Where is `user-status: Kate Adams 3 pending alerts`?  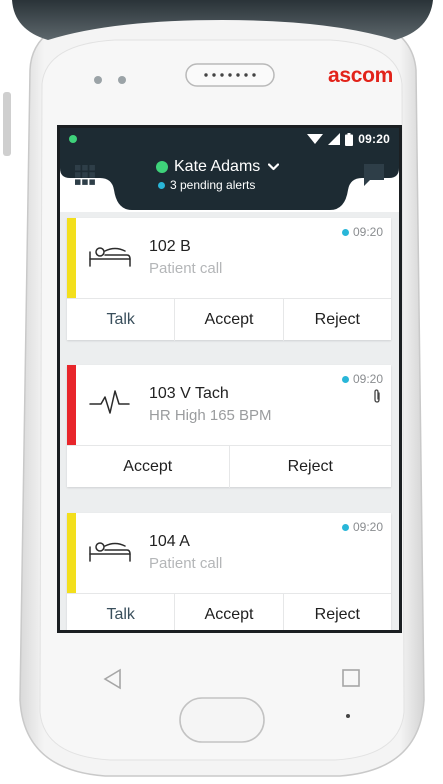
user-status: Kate Adams 3 pending alerts is located at coordinates (236, 178).